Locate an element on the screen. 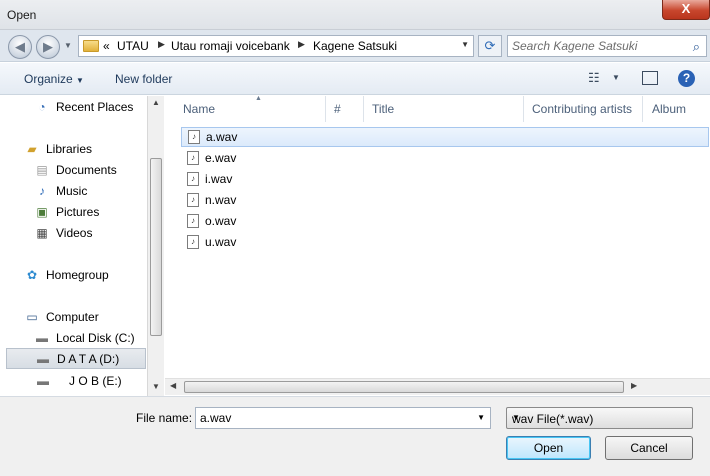 This screenshot has height=476, width=710. title-bar: Open X is located at coordinates (355, 15).